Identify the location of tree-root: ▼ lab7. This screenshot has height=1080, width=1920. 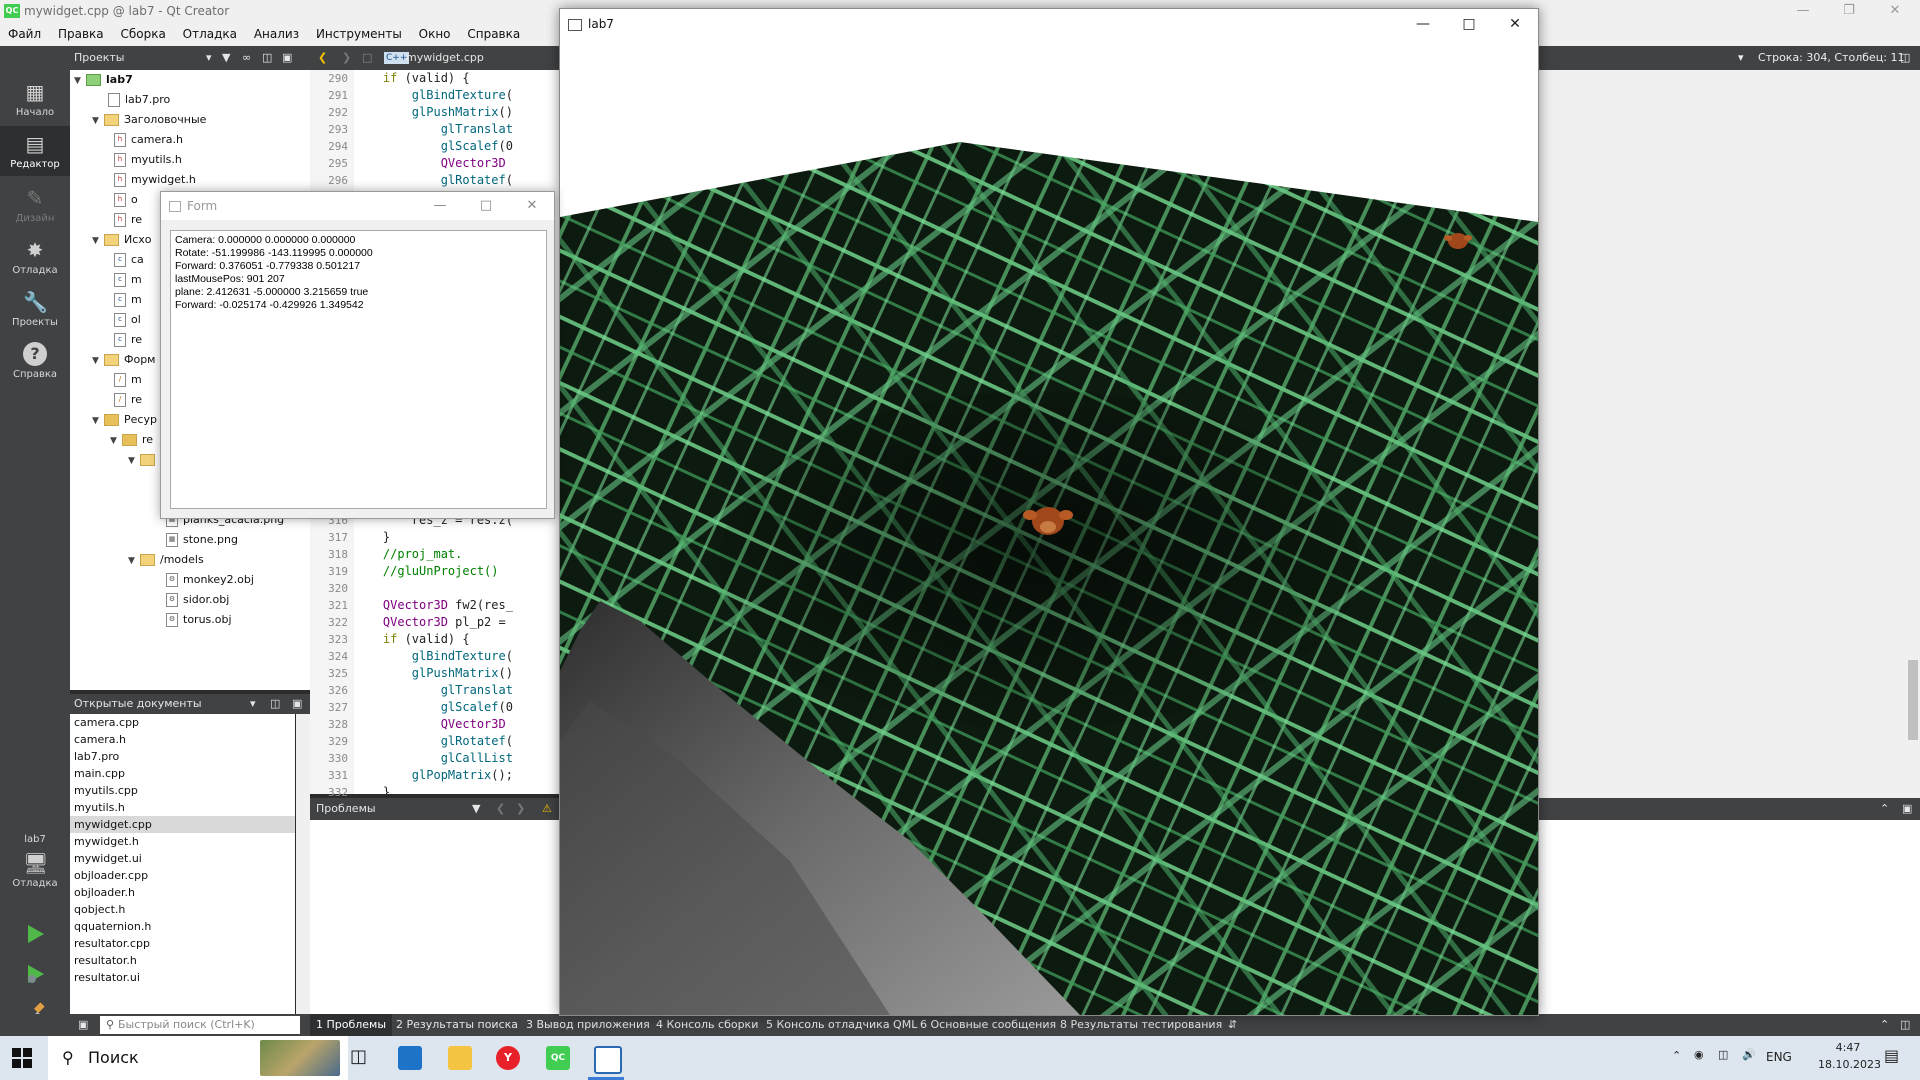
(103, 80).